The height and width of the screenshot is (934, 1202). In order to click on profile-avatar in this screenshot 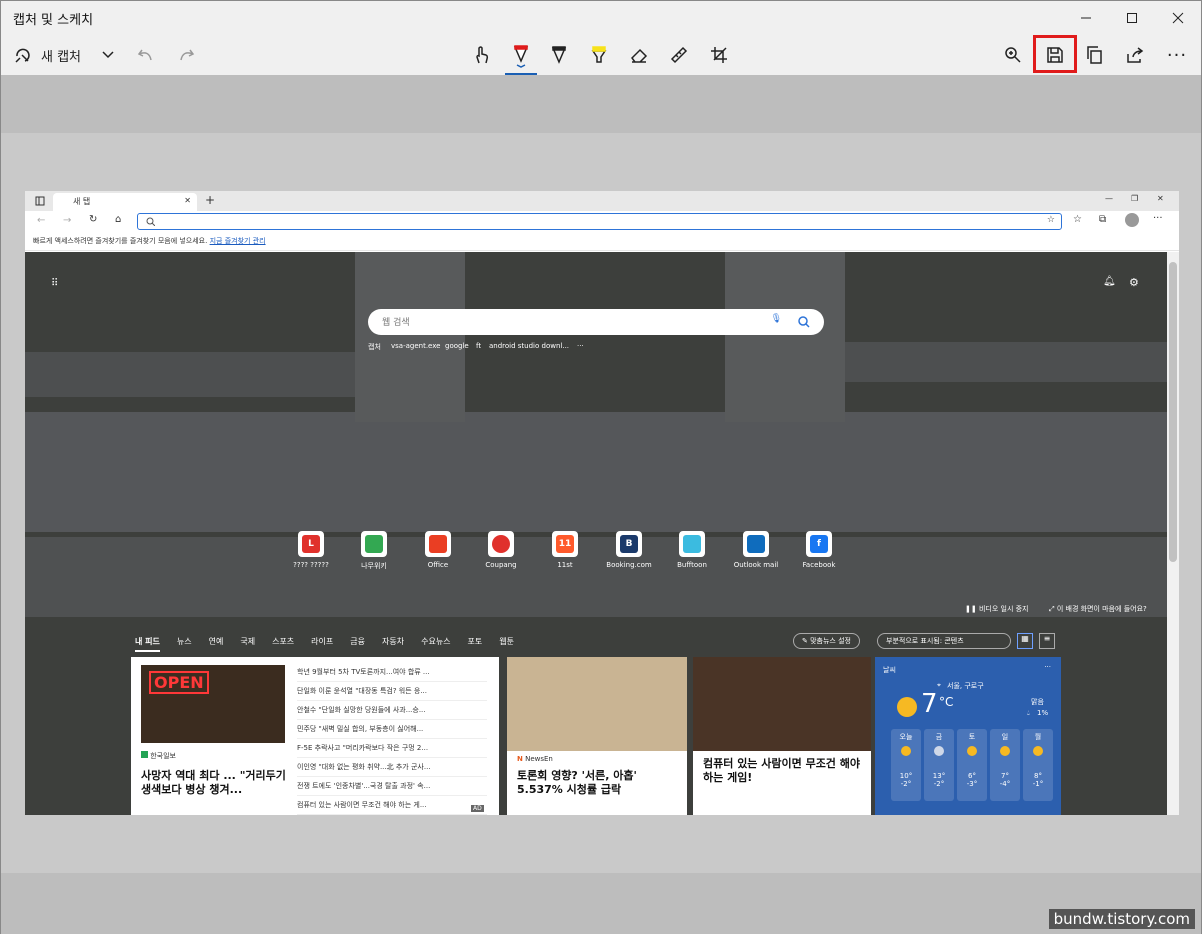, I will do `click(1132, 220)`.